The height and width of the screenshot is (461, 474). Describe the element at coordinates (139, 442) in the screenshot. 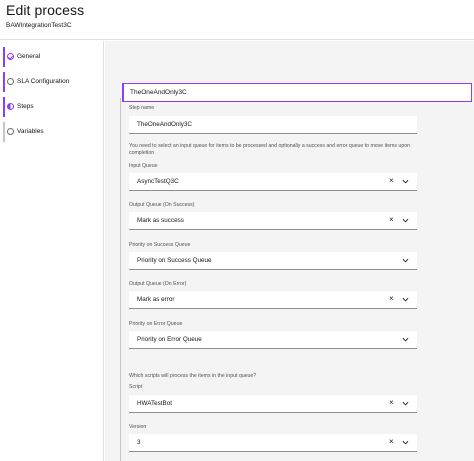

I see `version-value: 3` at that location.